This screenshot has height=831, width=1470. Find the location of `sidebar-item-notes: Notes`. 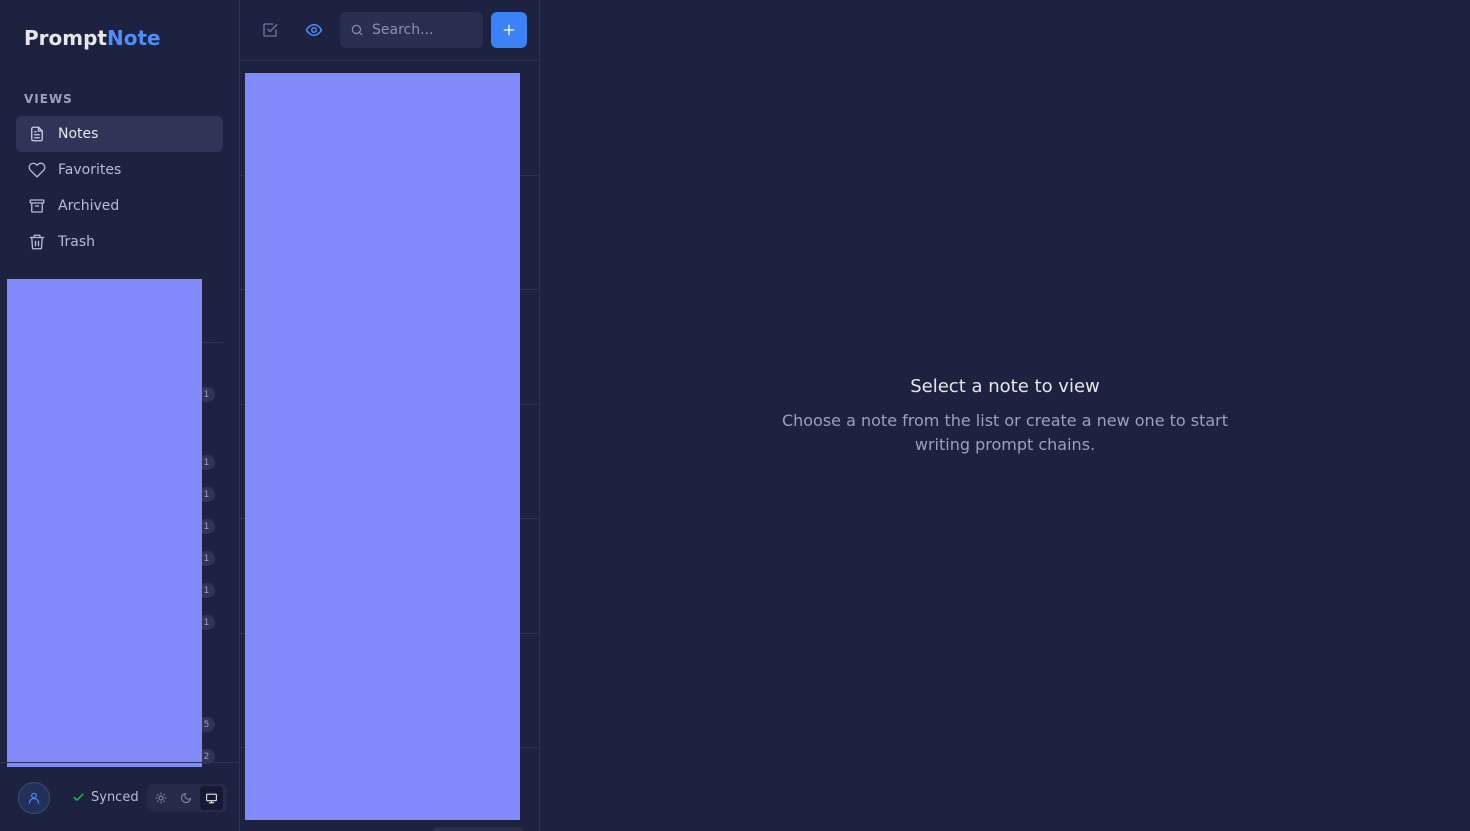

sidebar-item-notes: Notes is located at coordinates (119, 134).